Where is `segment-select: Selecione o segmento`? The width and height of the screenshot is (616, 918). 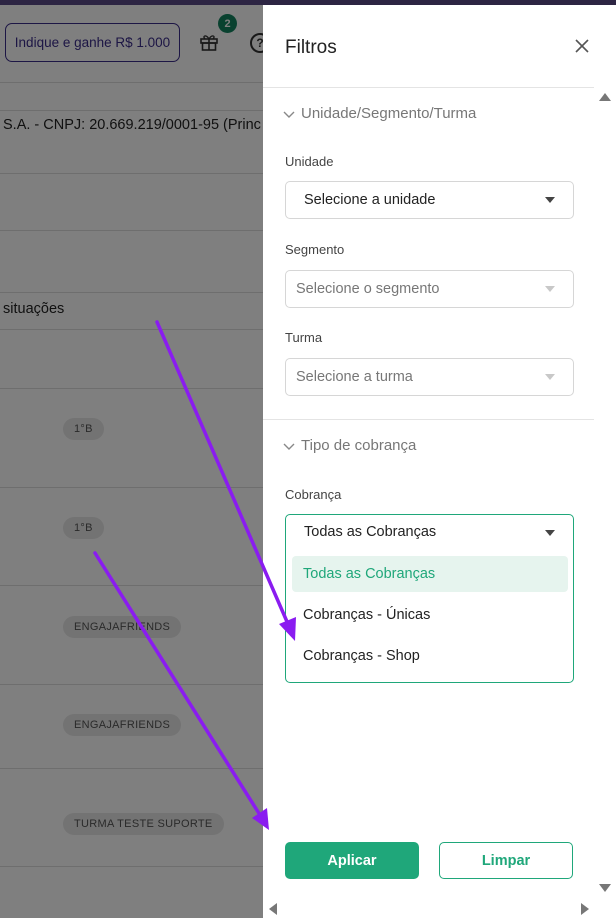
segment-select: Selecione o segmento is located at coordinates (429, 289).